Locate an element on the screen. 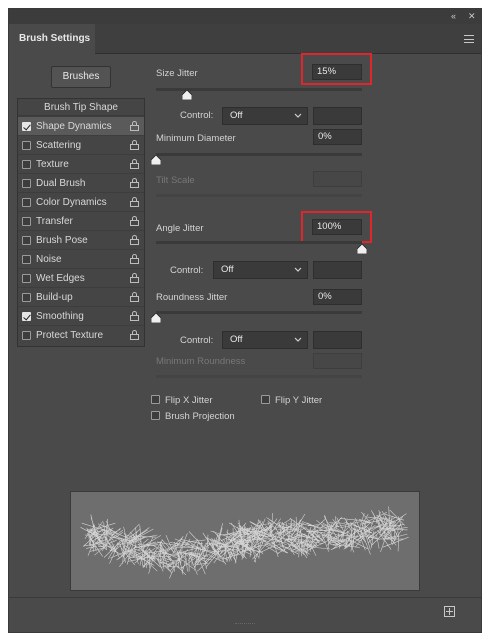 The width and height of the screenshot is (488, 641). angle-control-select: Off is located at coordinates (260, 270).